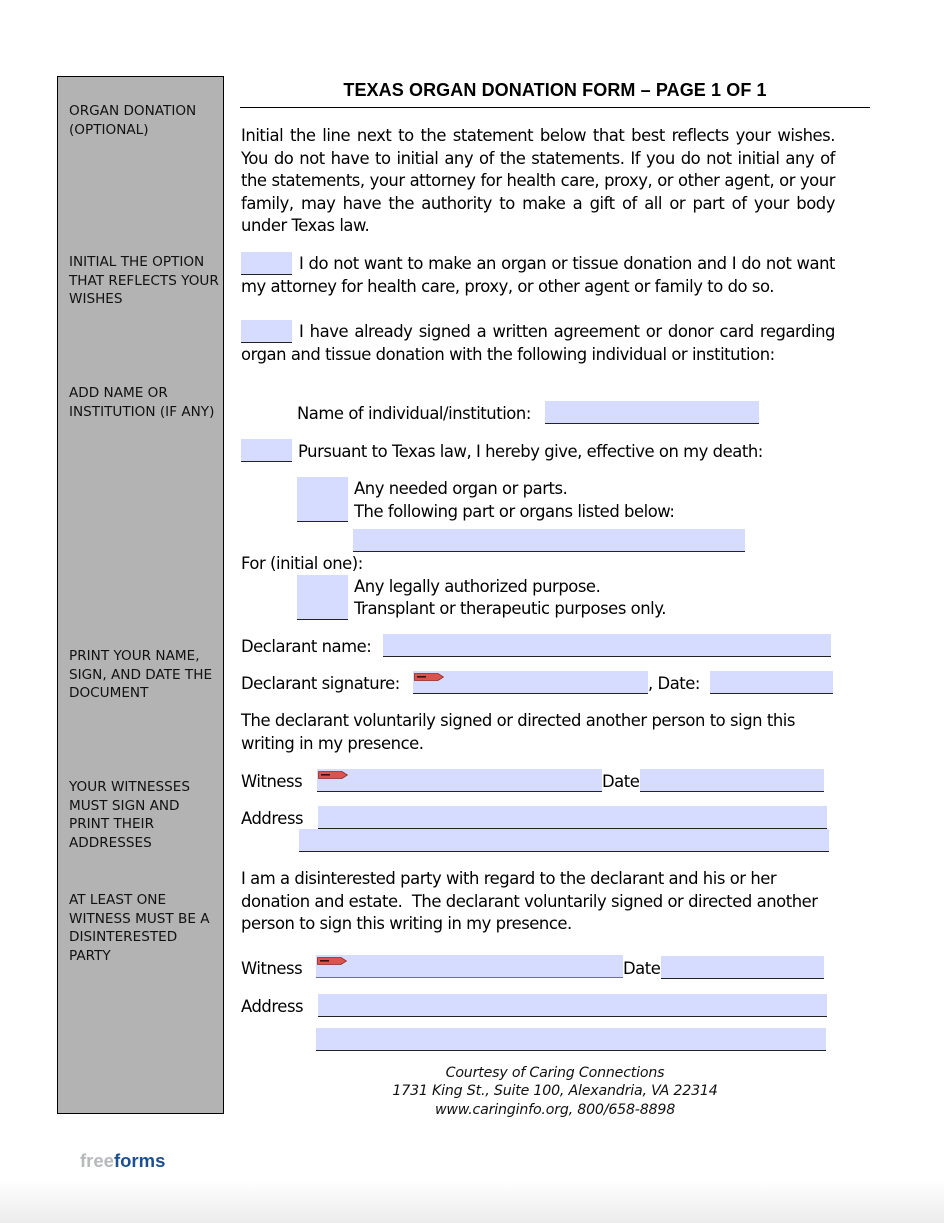 This screenshot has height=1223, width=944. Describe the element at coordinates (414, 413) in the screenshot. I see `name-institution-label: Name of individual/institution:` at that location.